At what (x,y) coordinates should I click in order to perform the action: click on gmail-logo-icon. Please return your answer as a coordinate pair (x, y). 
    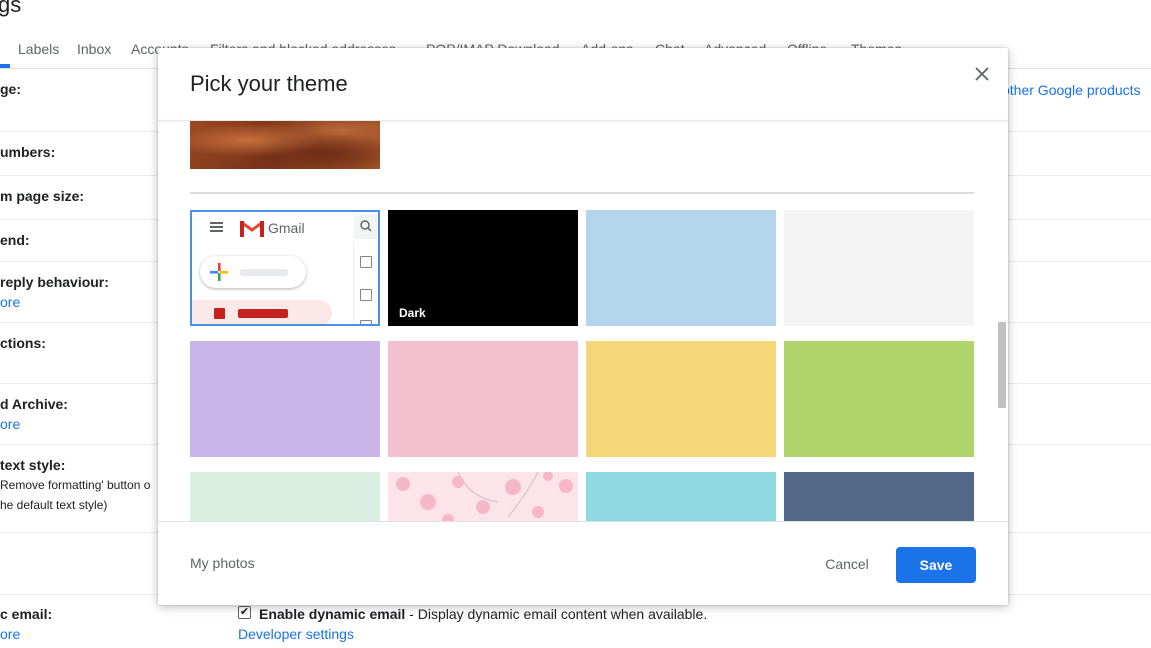
    Looking at the image, I should click on (252, 230).